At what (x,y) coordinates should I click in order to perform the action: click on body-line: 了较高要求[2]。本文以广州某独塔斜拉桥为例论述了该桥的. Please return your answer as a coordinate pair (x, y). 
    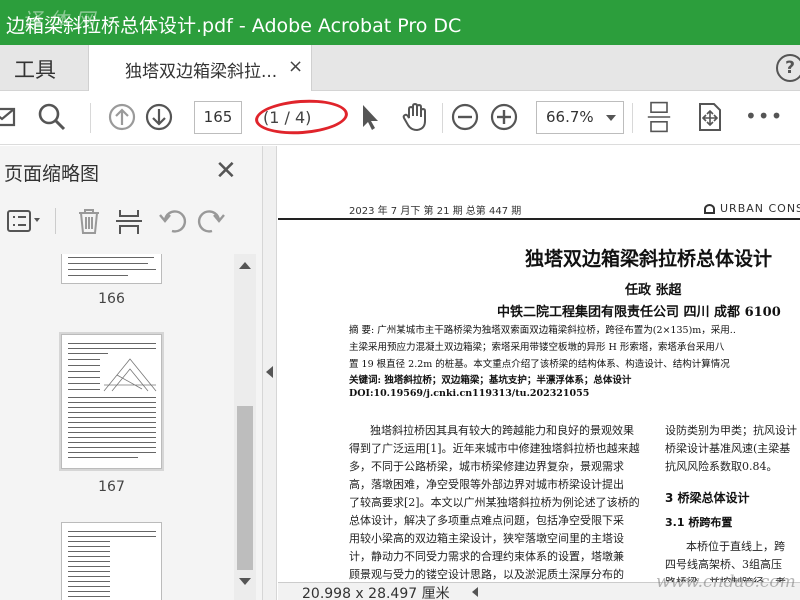
    Looking at the image, I should click on (494, 502).